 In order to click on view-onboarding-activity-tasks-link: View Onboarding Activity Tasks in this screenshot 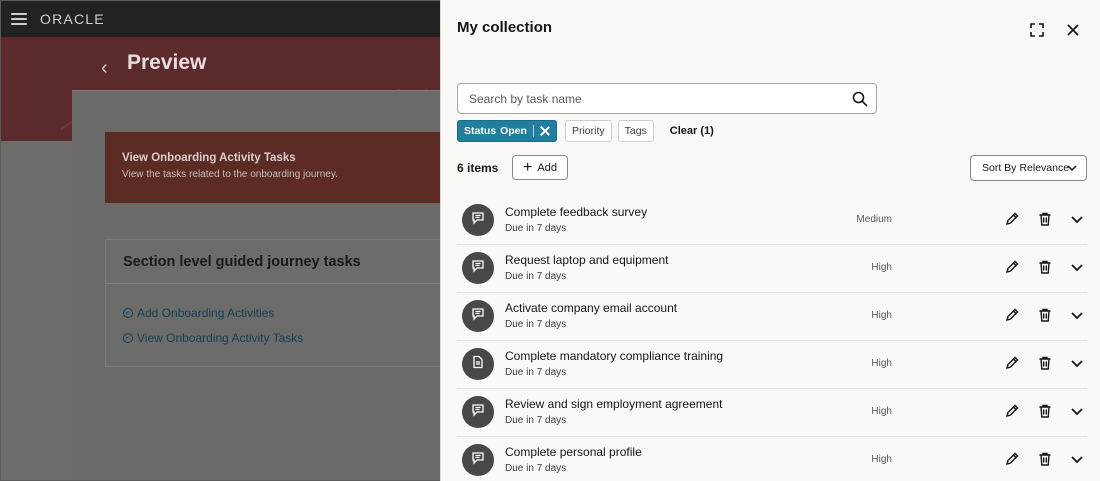, I will do `click(213, 338)`.